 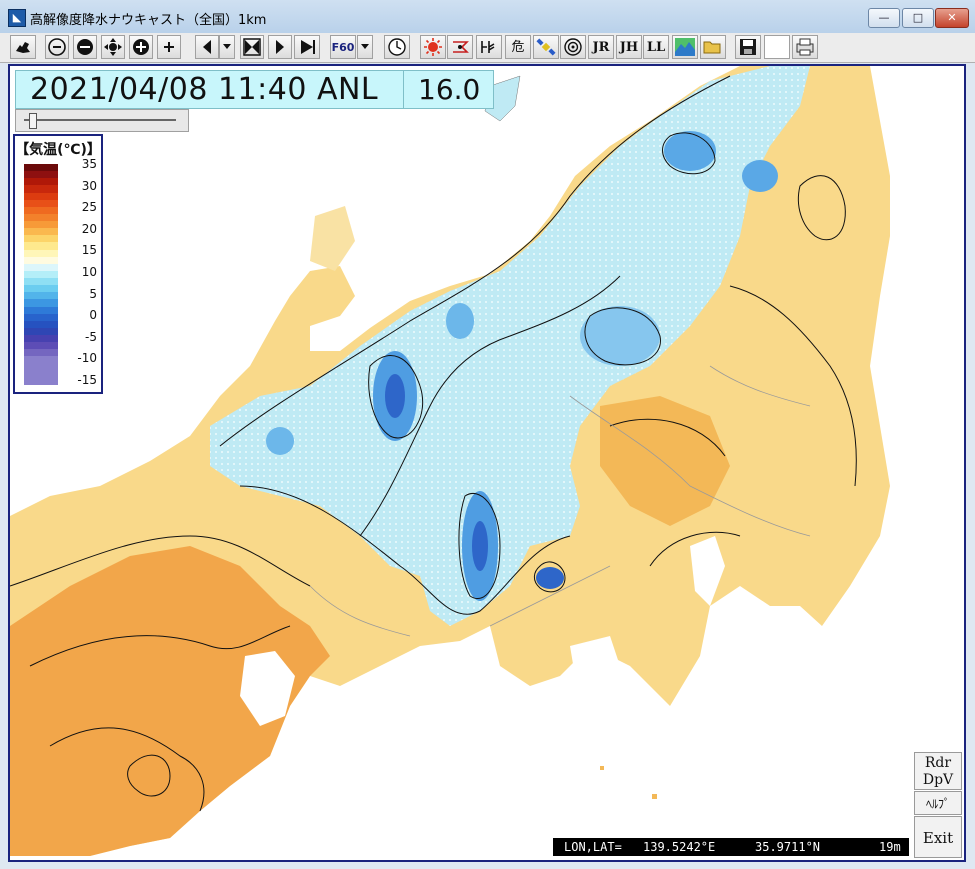 What do you see at coordinates (397, 47) in the screenshot?
I see `clock-icon` at bounding box center [397, 47].